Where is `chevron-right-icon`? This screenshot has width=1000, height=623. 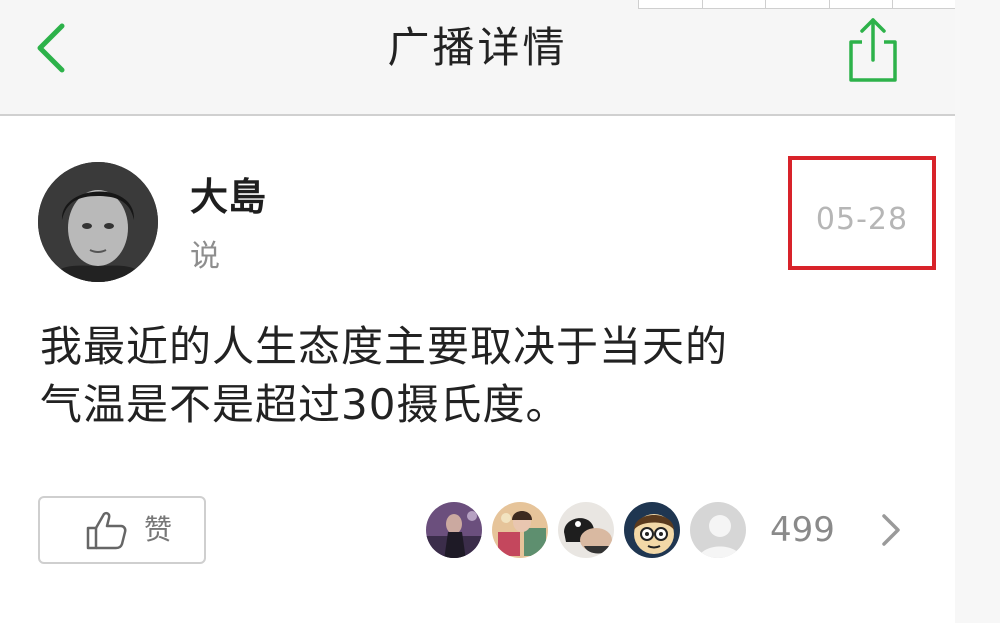
chevron-right-icon is located at coordinates (891, 530).